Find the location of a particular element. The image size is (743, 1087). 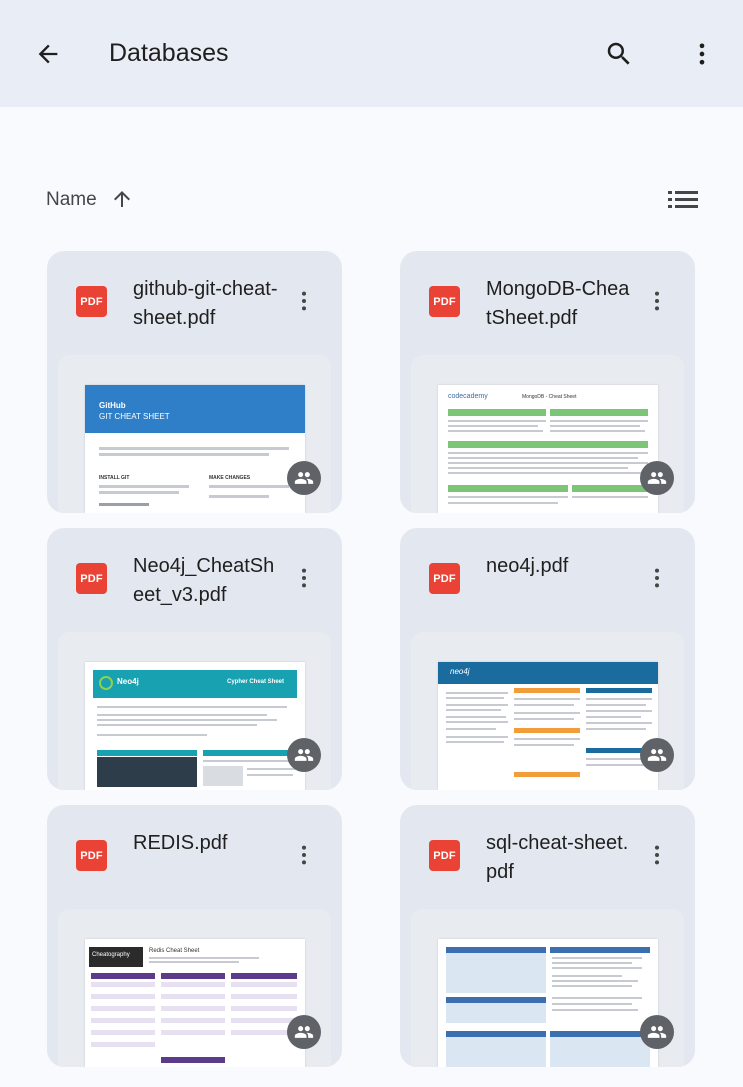

arrow-back-icon is located at coordinates (48, 54).